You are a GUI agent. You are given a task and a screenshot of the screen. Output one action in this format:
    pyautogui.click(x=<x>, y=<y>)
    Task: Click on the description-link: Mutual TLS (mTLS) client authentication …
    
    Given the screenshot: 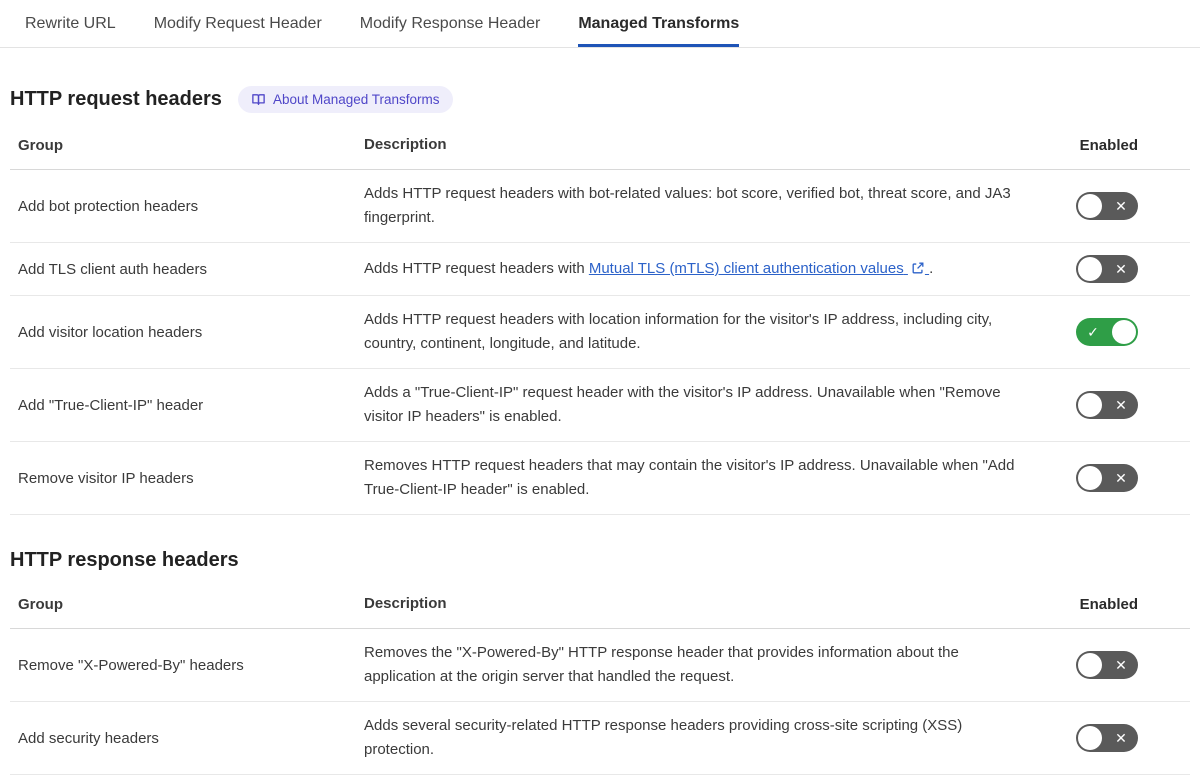 What is the action you would take?
    pyautogui.click(x=759, y=268)
    